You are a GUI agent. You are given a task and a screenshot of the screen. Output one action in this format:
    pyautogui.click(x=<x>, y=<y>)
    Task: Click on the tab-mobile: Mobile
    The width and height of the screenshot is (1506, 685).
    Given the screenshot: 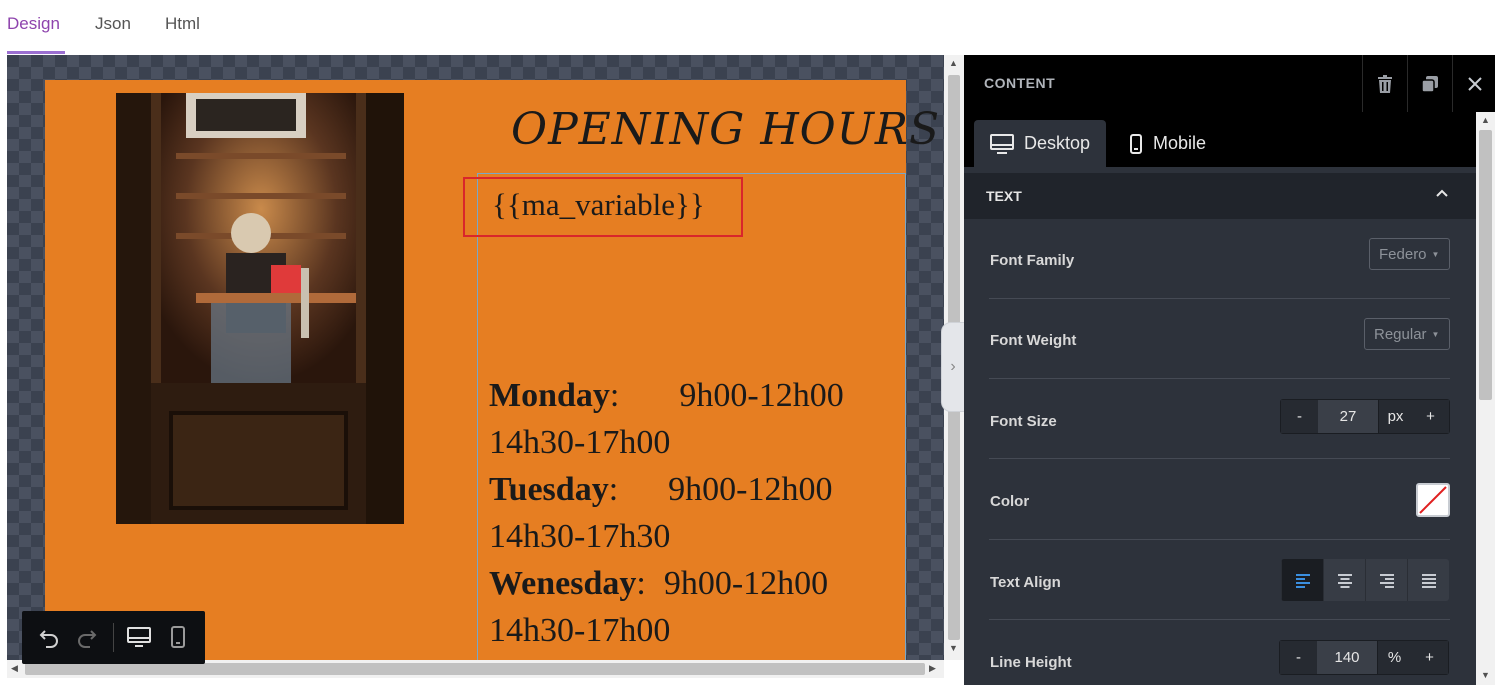 What is the action you would take?
    pyautogui.click(x=1167, y=143)
    